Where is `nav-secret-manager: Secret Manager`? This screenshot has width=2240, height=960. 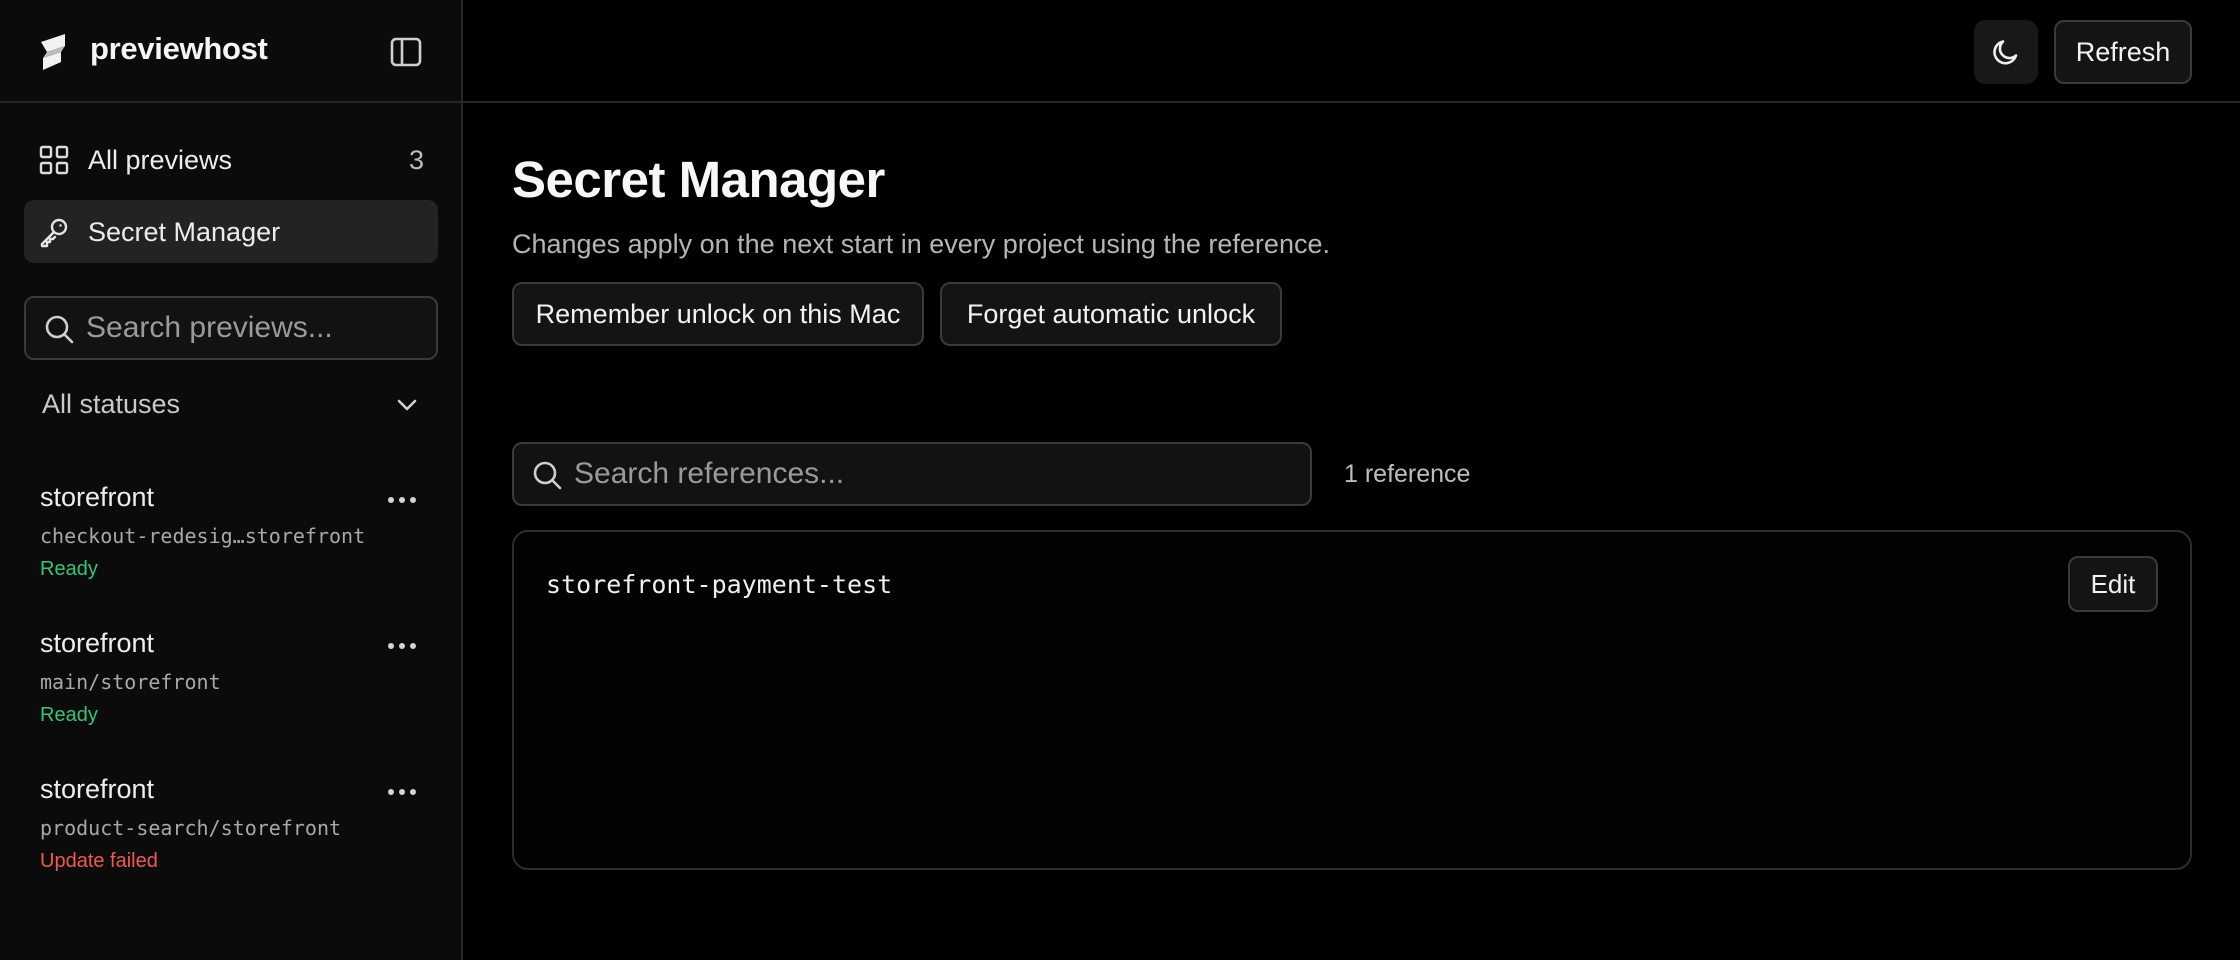 nav-secret-manager: Secret Manager is located at coordinates (231, 231).